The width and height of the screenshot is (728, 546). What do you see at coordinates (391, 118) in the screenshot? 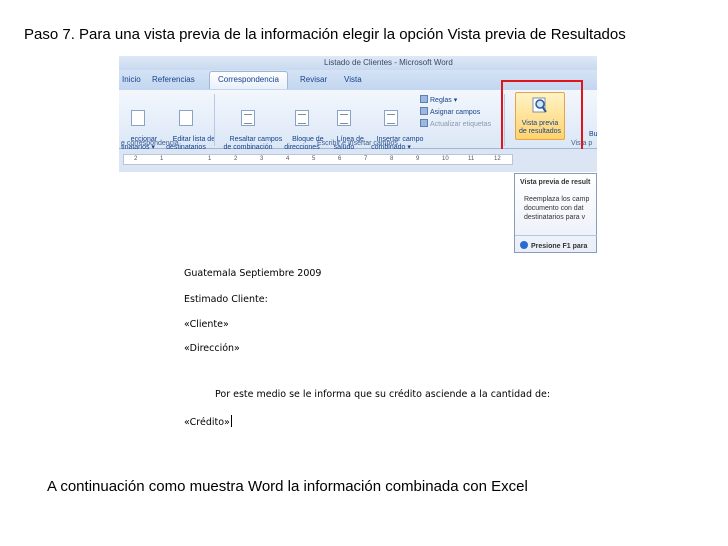
I see `insert-field-icon` at bounding box center [391, 118].